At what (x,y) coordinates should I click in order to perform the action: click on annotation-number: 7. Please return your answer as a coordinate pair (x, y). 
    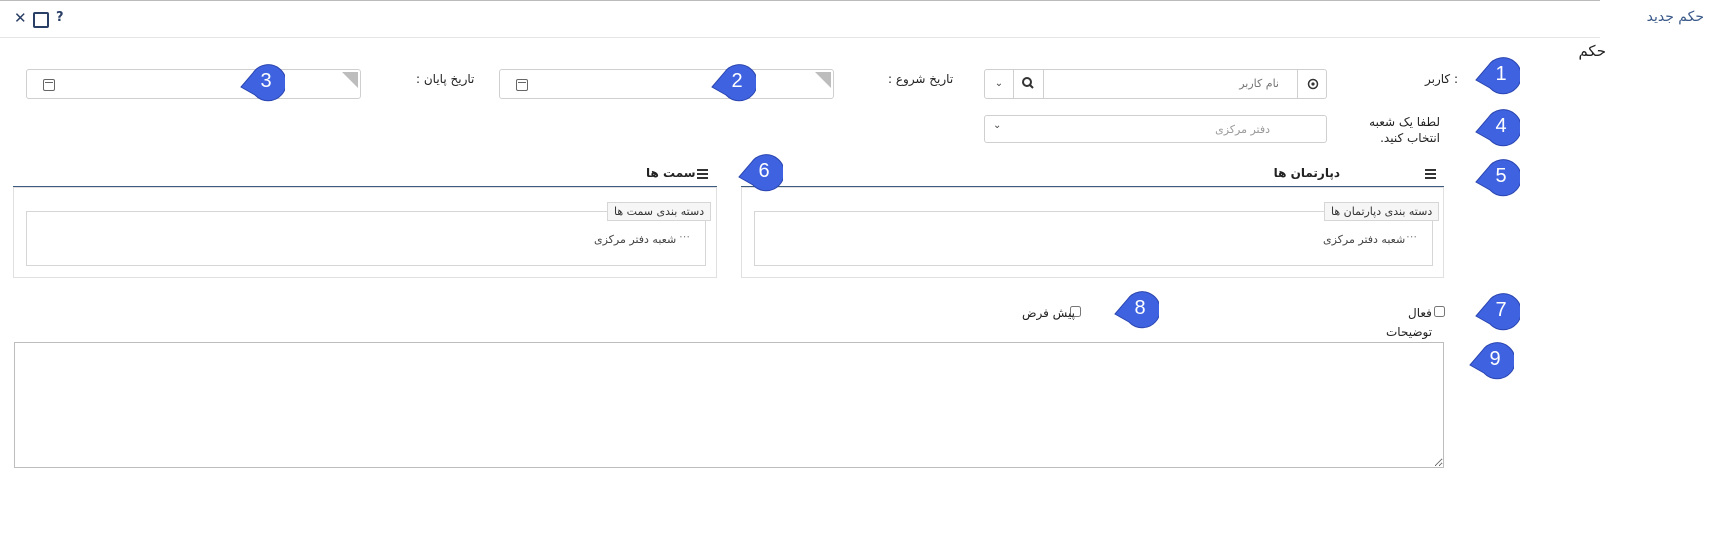
    Looking at the image, I should click on (1501, 310).